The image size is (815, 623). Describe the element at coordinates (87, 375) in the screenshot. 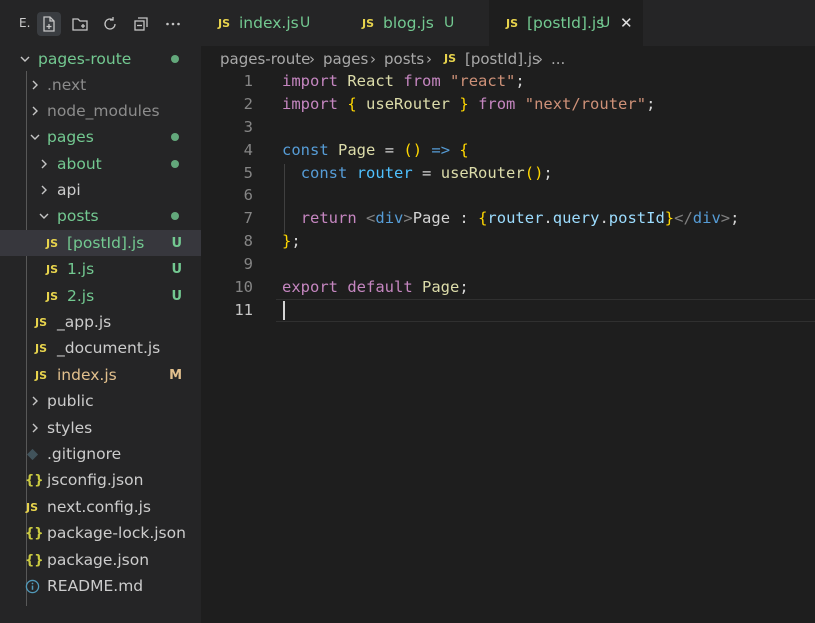

I see `tree-label: index.js` at that location.